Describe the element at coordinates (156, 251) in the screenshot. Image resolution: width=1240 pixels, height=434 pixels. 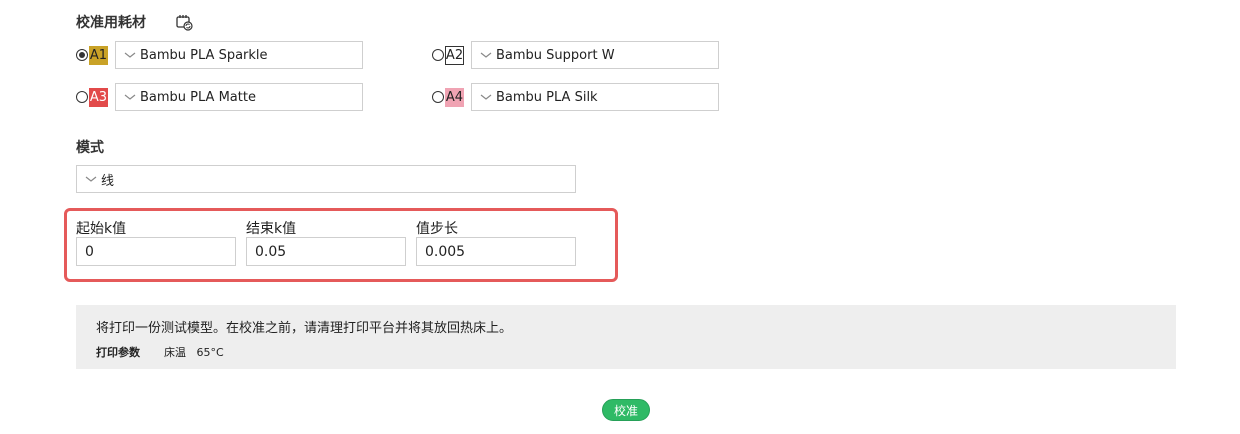
I see `start-k-input` at that location.